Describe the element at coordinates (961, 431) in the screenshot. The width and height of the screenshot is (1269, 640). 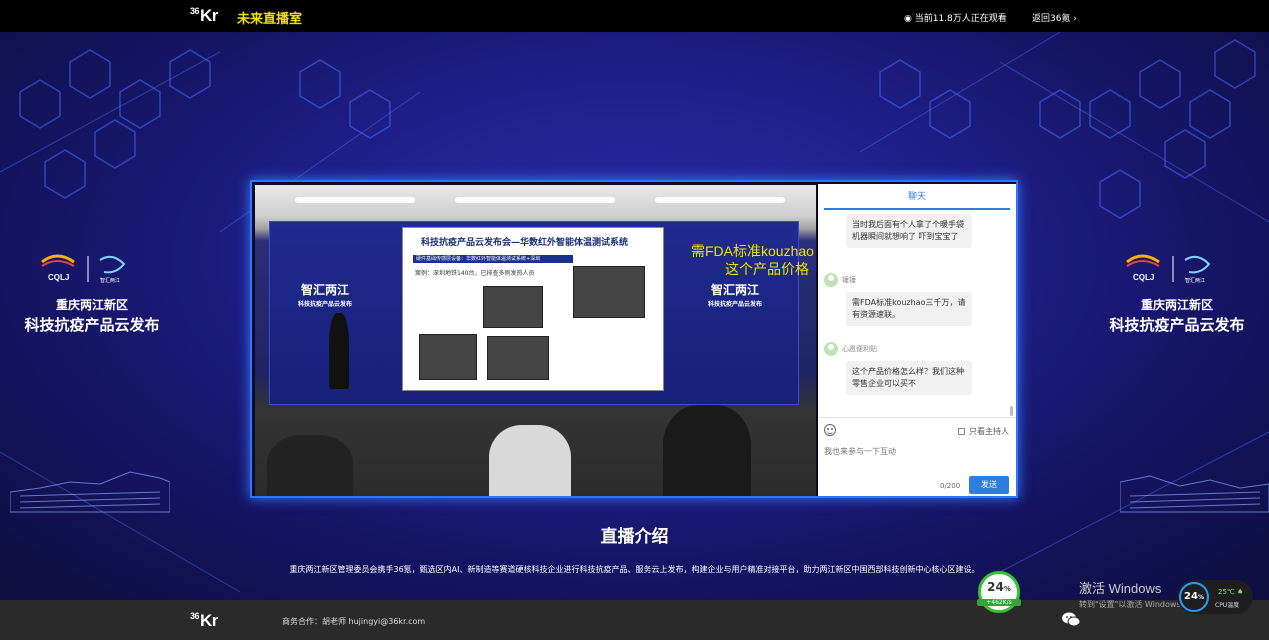
I see `host-only-checkbox` at that location.